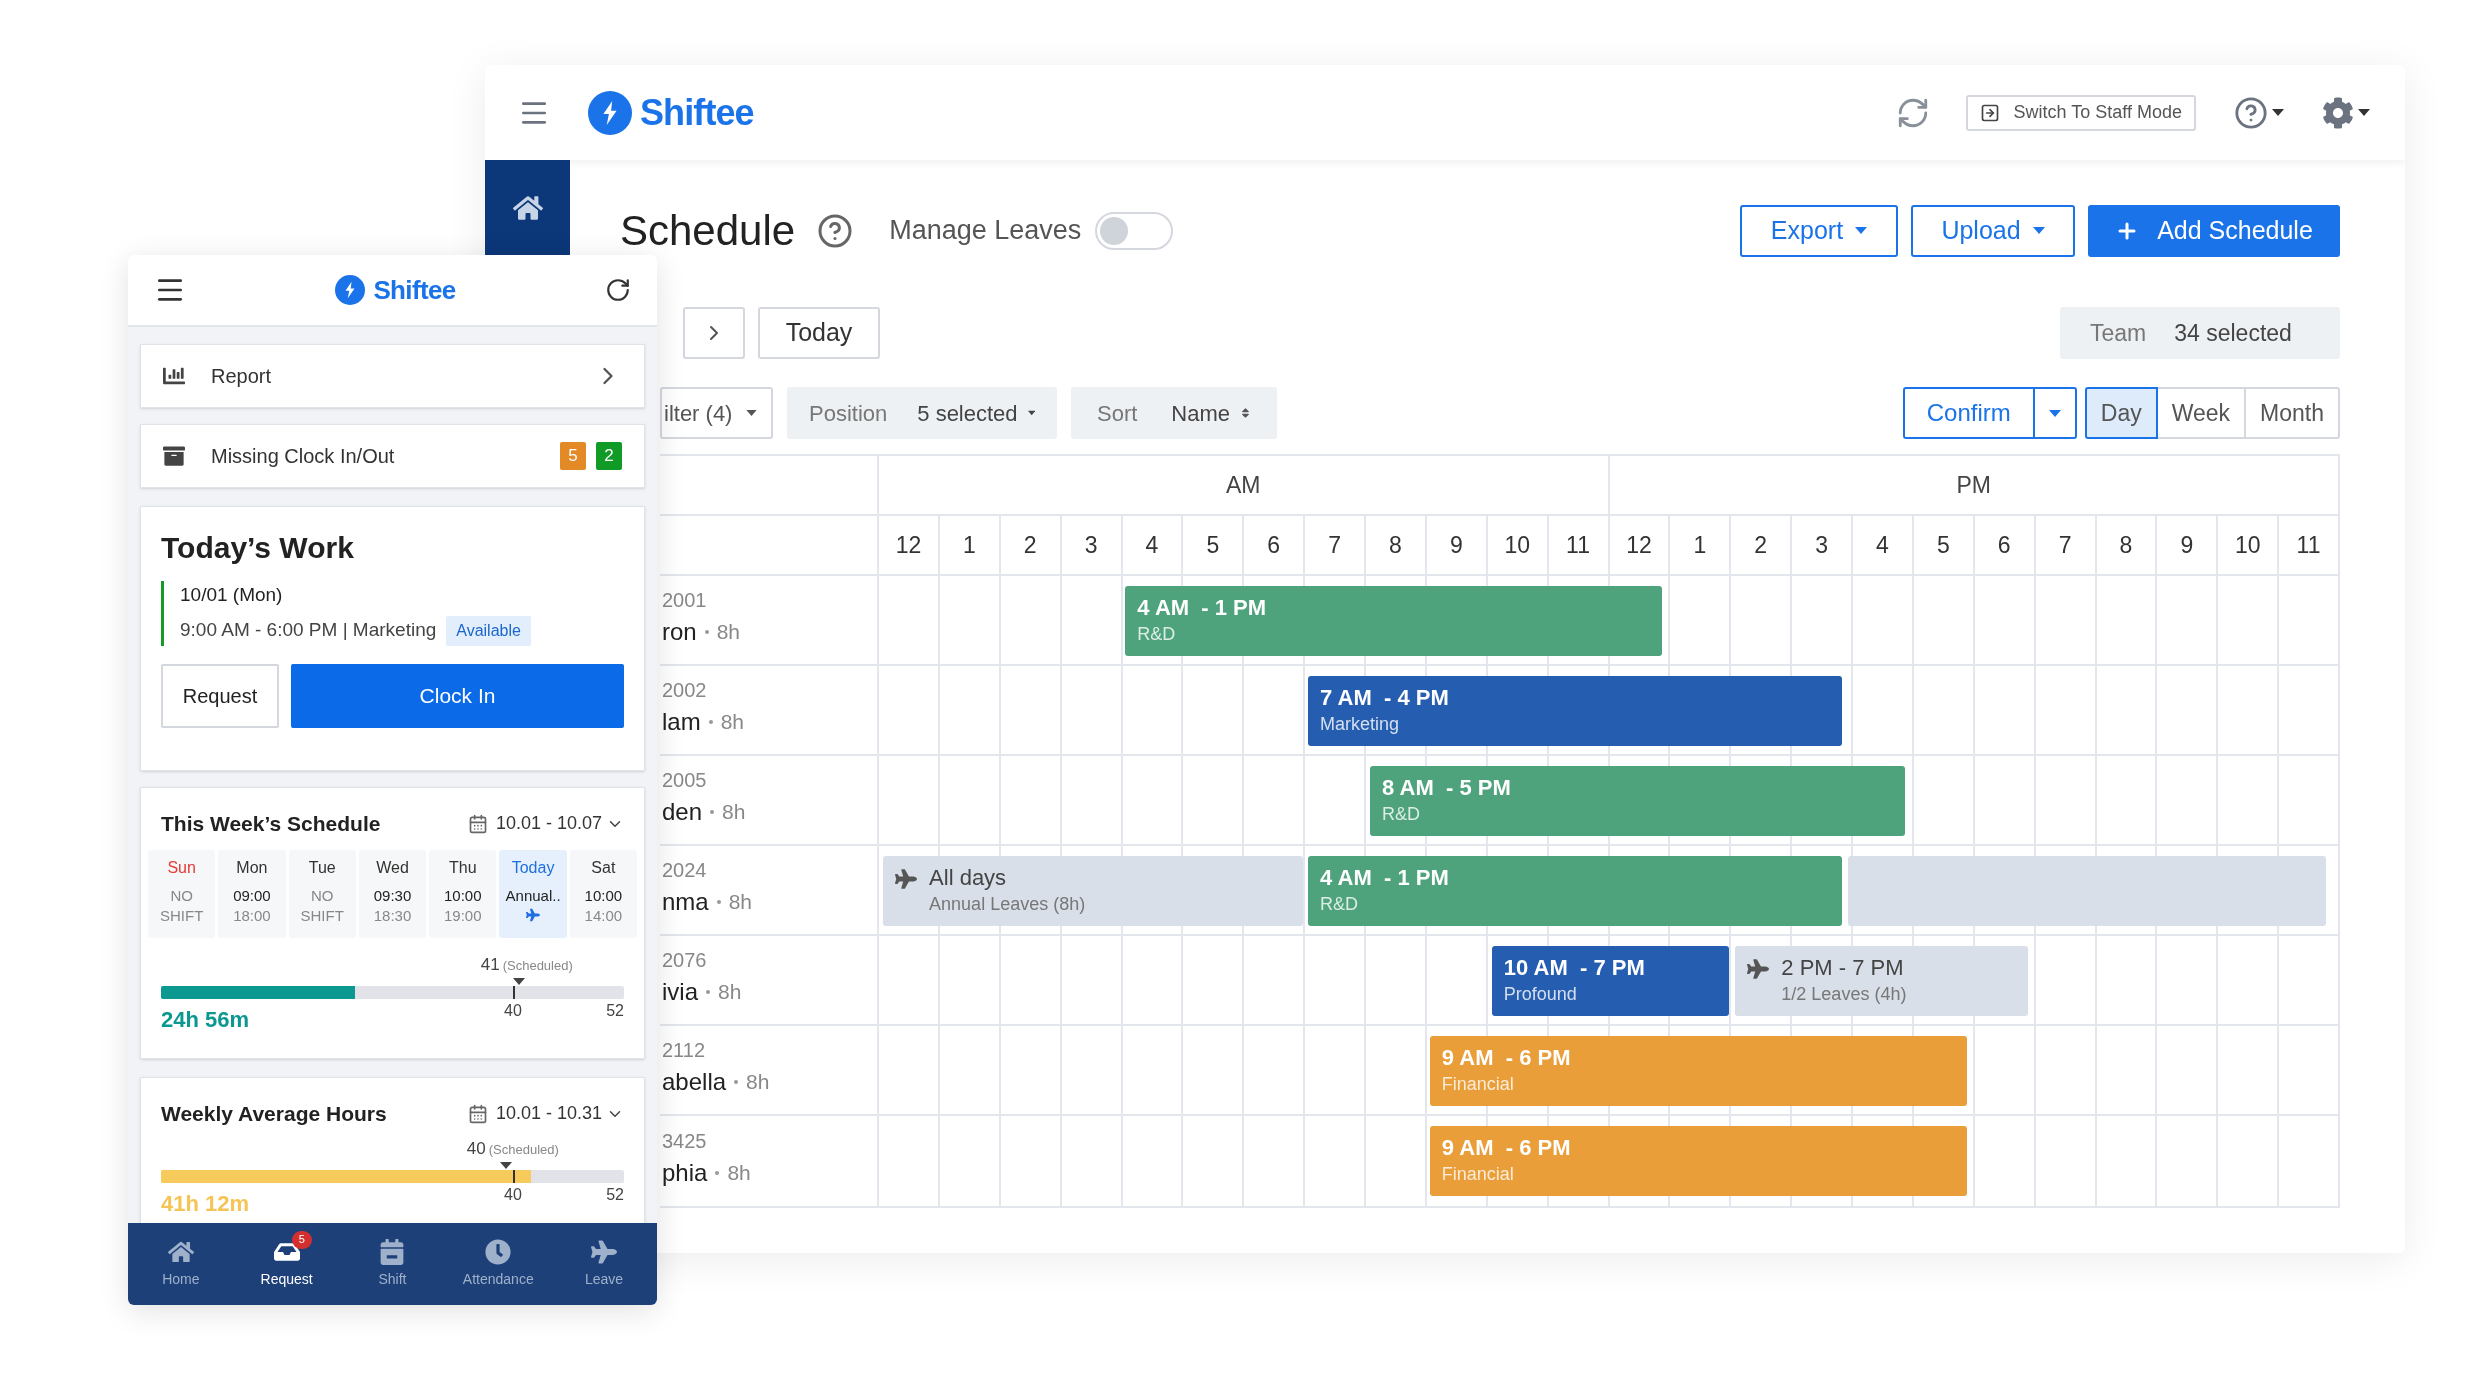  I want to click on help-icon, so click(835, 230).